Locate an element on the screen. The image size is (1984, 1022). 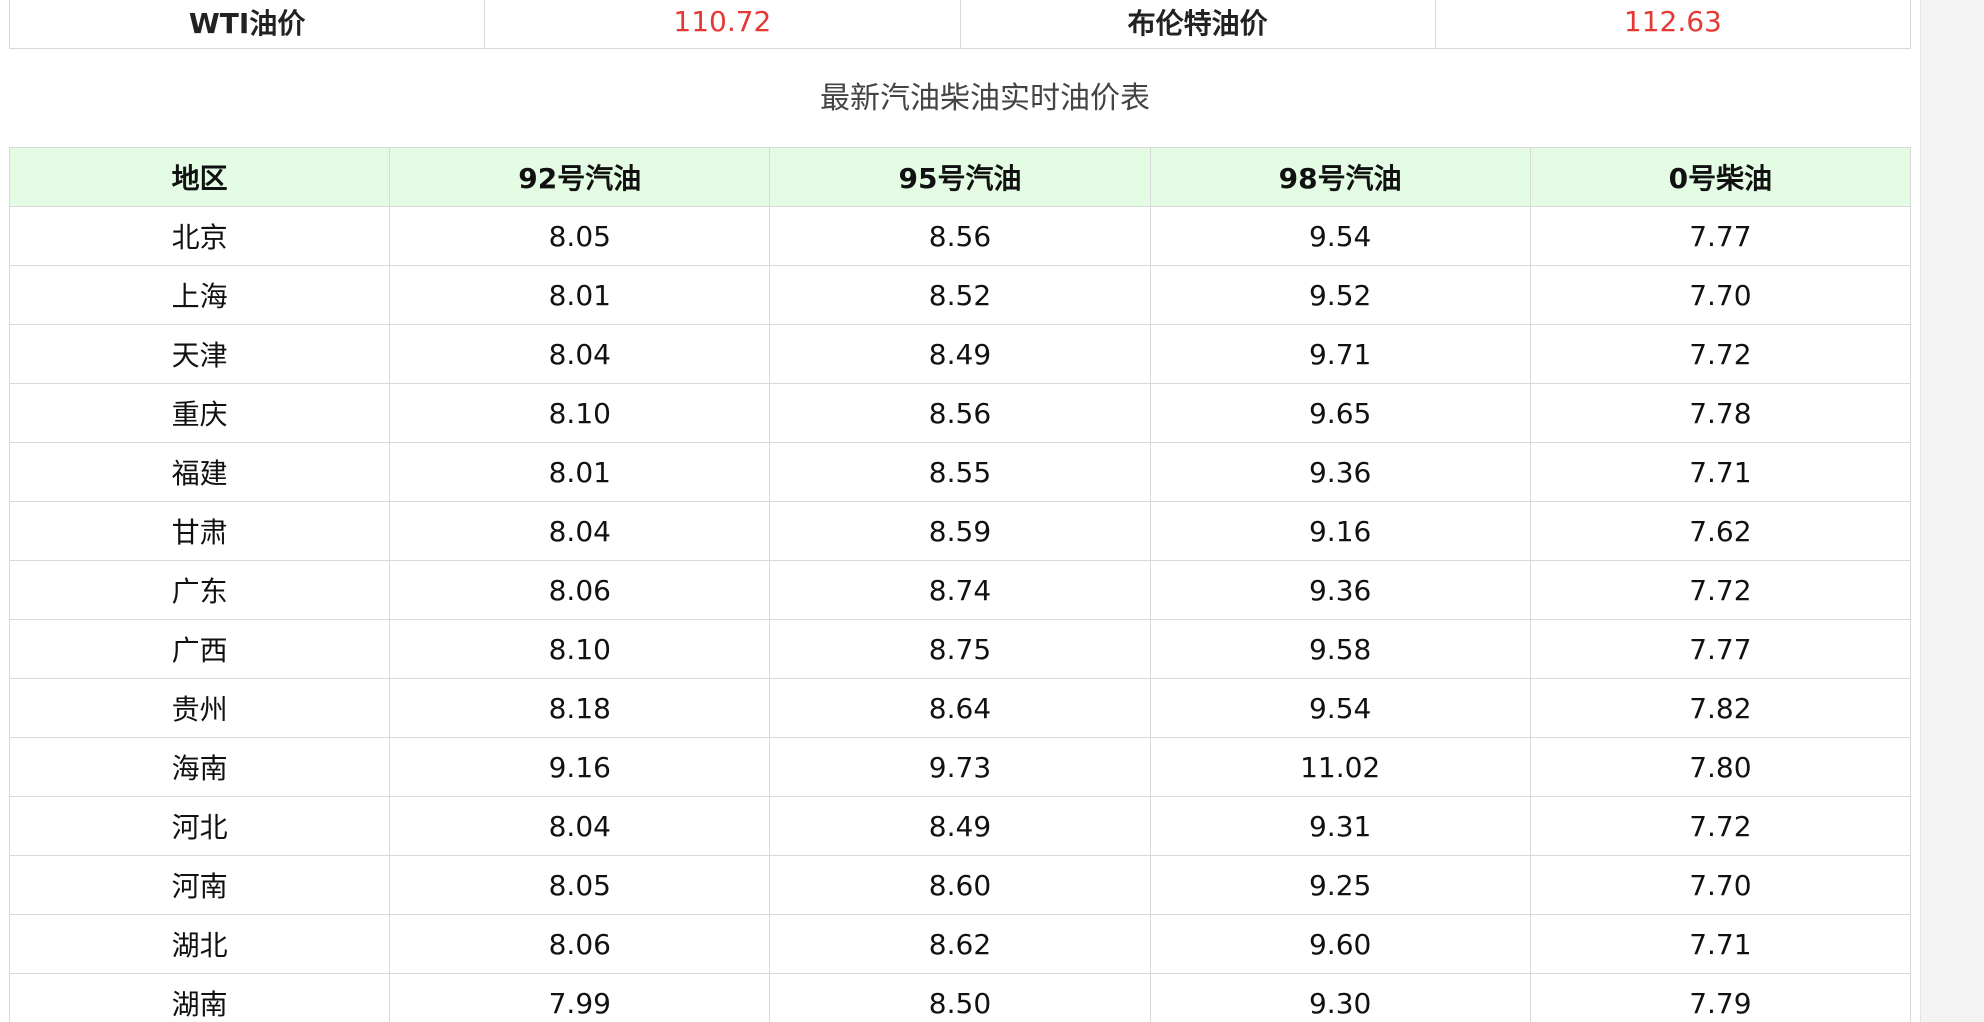
table-row: 天津 8.04 8.49 9.71 7.72 is located at coordinates (960, 354).